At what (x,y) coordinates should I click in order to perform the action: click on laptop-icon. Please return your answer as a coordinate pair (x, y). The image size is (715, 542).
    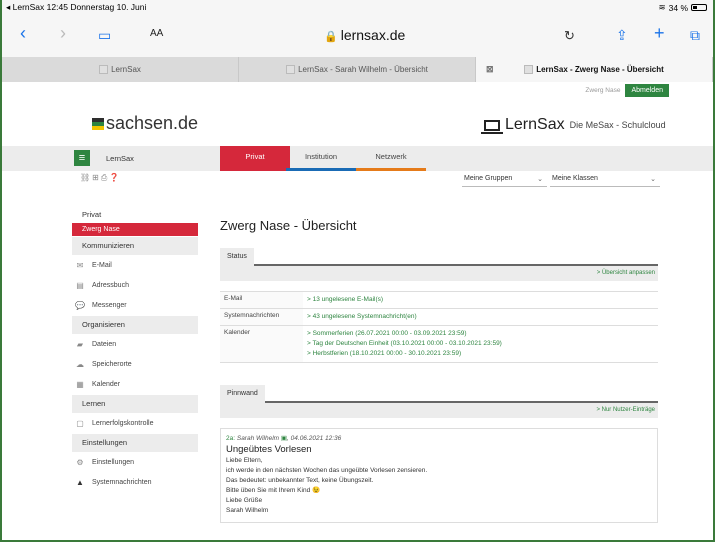
    Looking at the image, I should click on (492, 126).